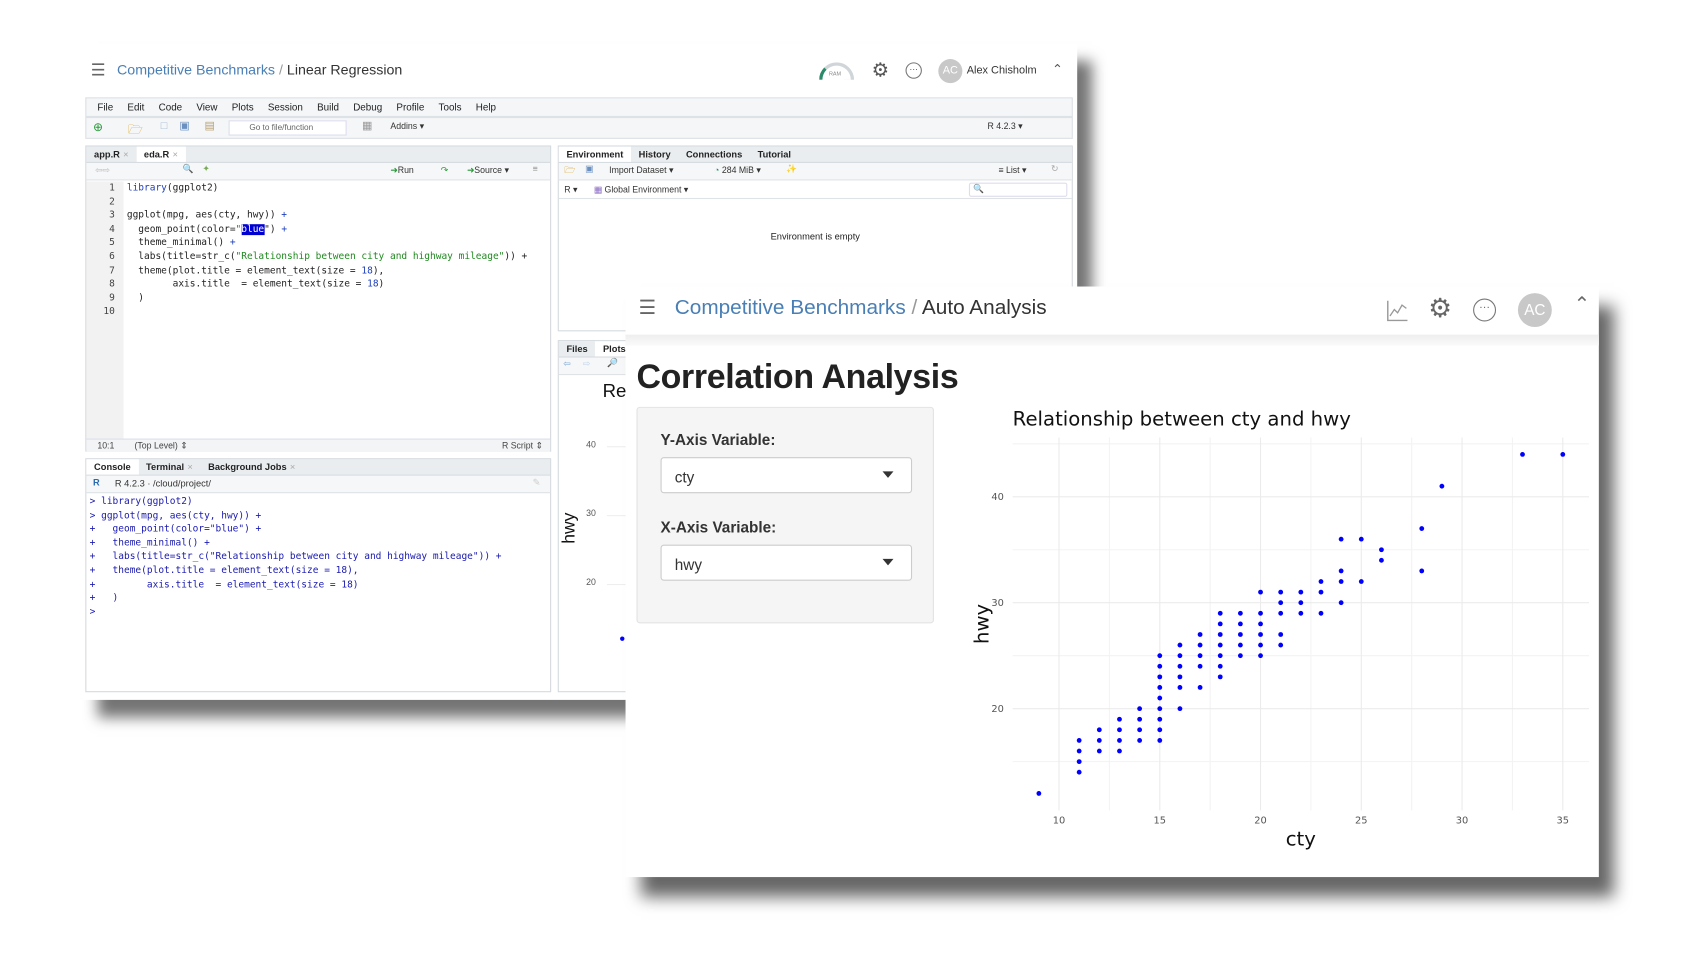 This screenshot has width=1706, height=960. I want to click on menu-help: Help, so click(486, 107).